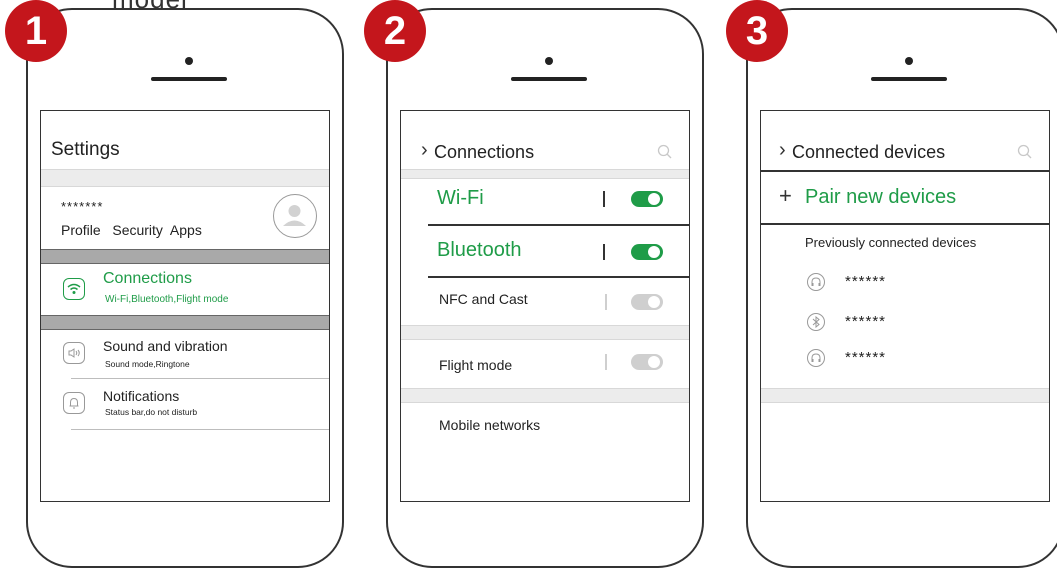 Image resolution: width=1057 pixels, height=568 pixels. What do you see at coordinates (74, 289) in the screenshot?
I see `wifi-icon` at bounding box center [74, 289].